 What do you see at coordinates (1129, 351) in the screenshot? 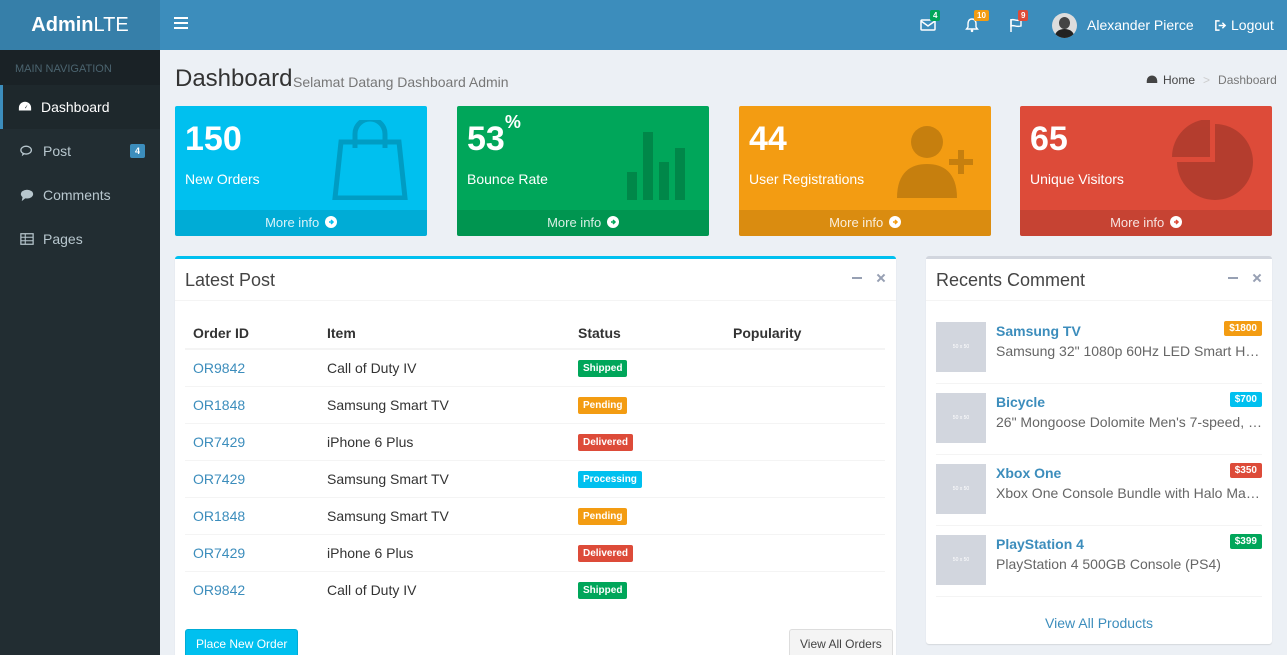
I see `product-description: Samsung 32" 1080p 60Hz LED Smart HDTV.` at bounding box center [1129, 351].